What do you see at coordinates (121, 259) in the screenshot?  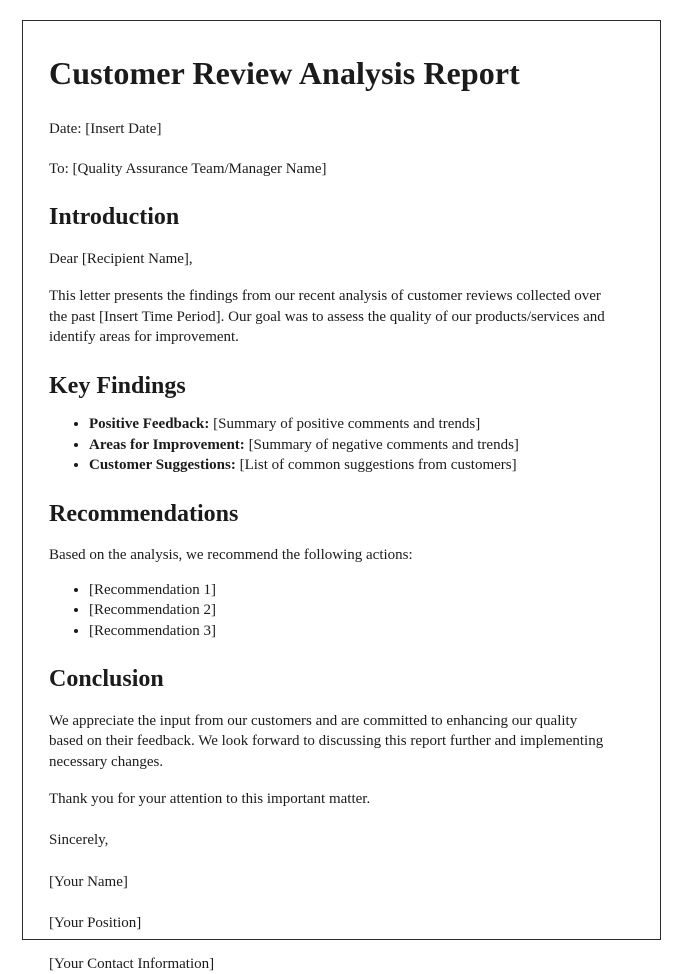 I see `salutation: Dear [Recipient Name],` at bounding box center [121, 259].